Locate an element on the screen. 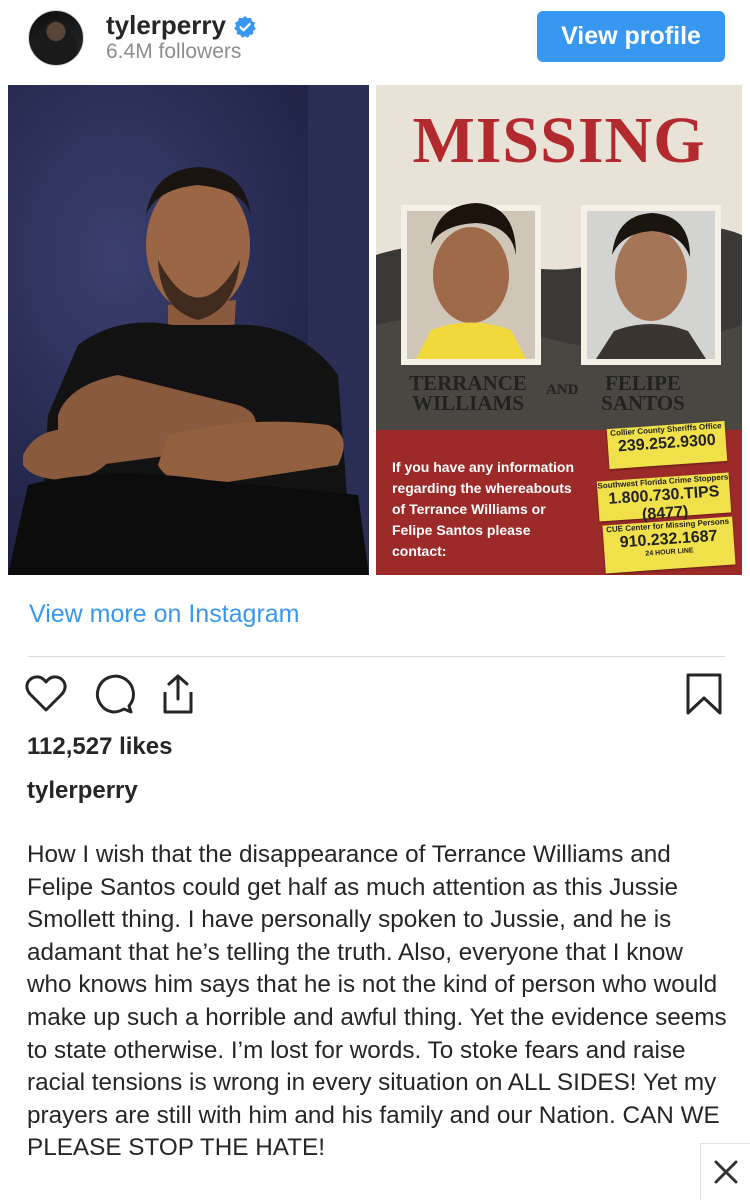 Image resolution: width=750 pixels, height=1200 pixels. poster-person2-first: FELIPE is located at coordinates (643, 383).